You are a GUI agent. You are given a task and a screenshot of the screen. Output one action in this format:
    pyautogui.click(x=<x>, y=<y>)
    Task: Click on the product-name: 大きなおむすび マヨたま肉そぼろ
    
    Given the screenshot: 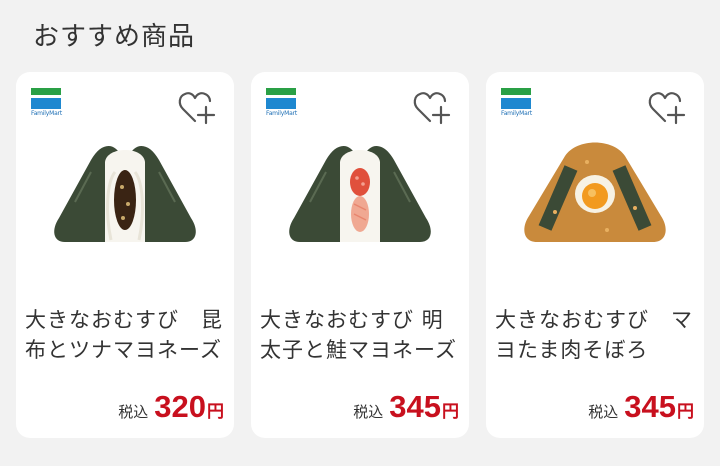 What is the action you would take?
    pyautogui.click(x=594, y=335)
    